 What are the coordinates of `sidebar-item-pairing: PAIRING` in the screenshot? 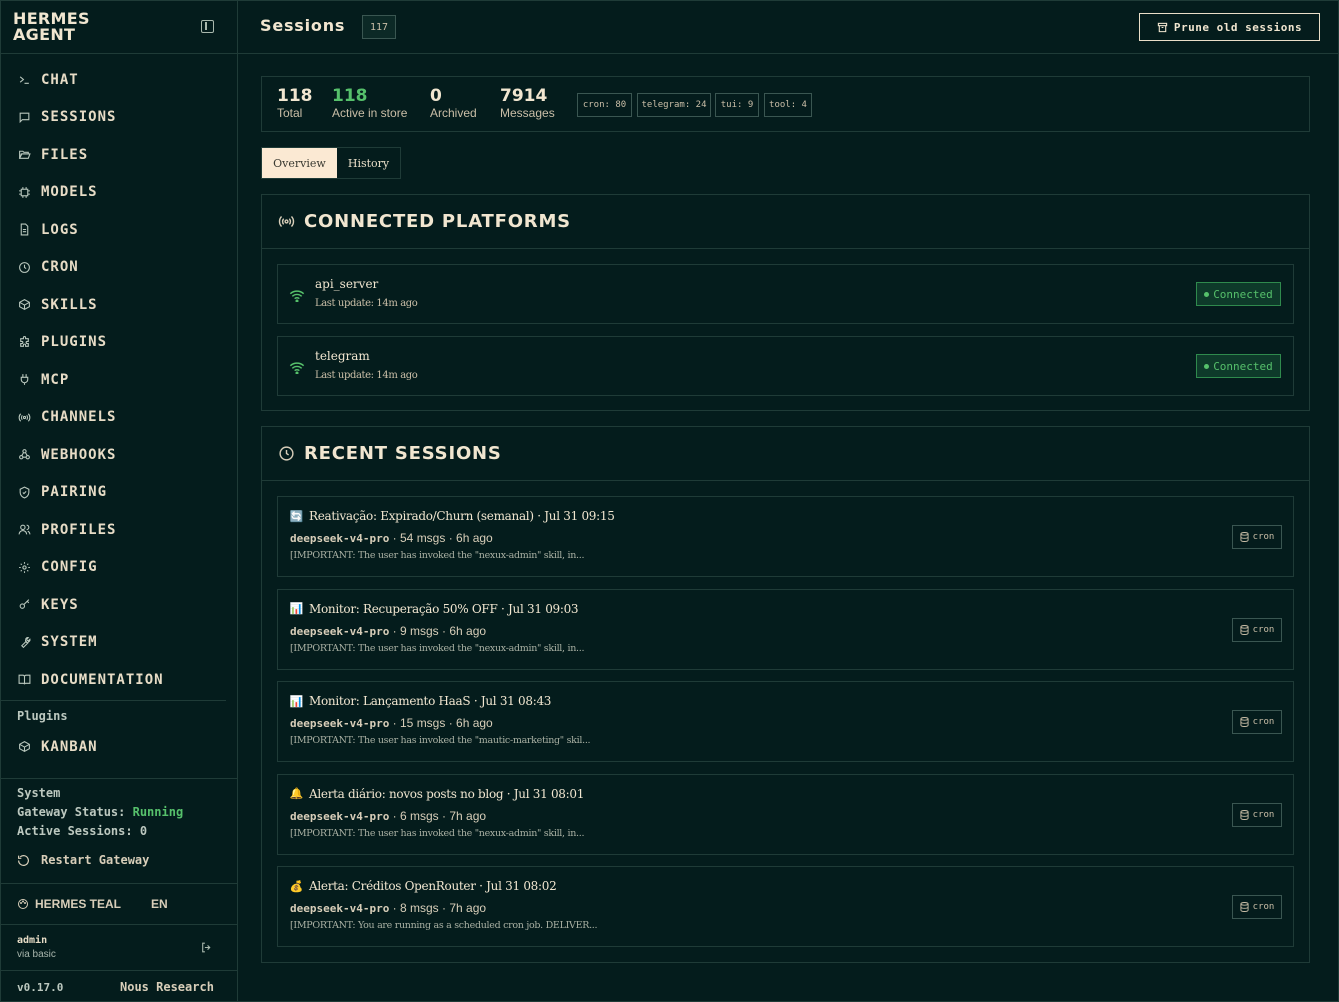 It's located at (119, 493).